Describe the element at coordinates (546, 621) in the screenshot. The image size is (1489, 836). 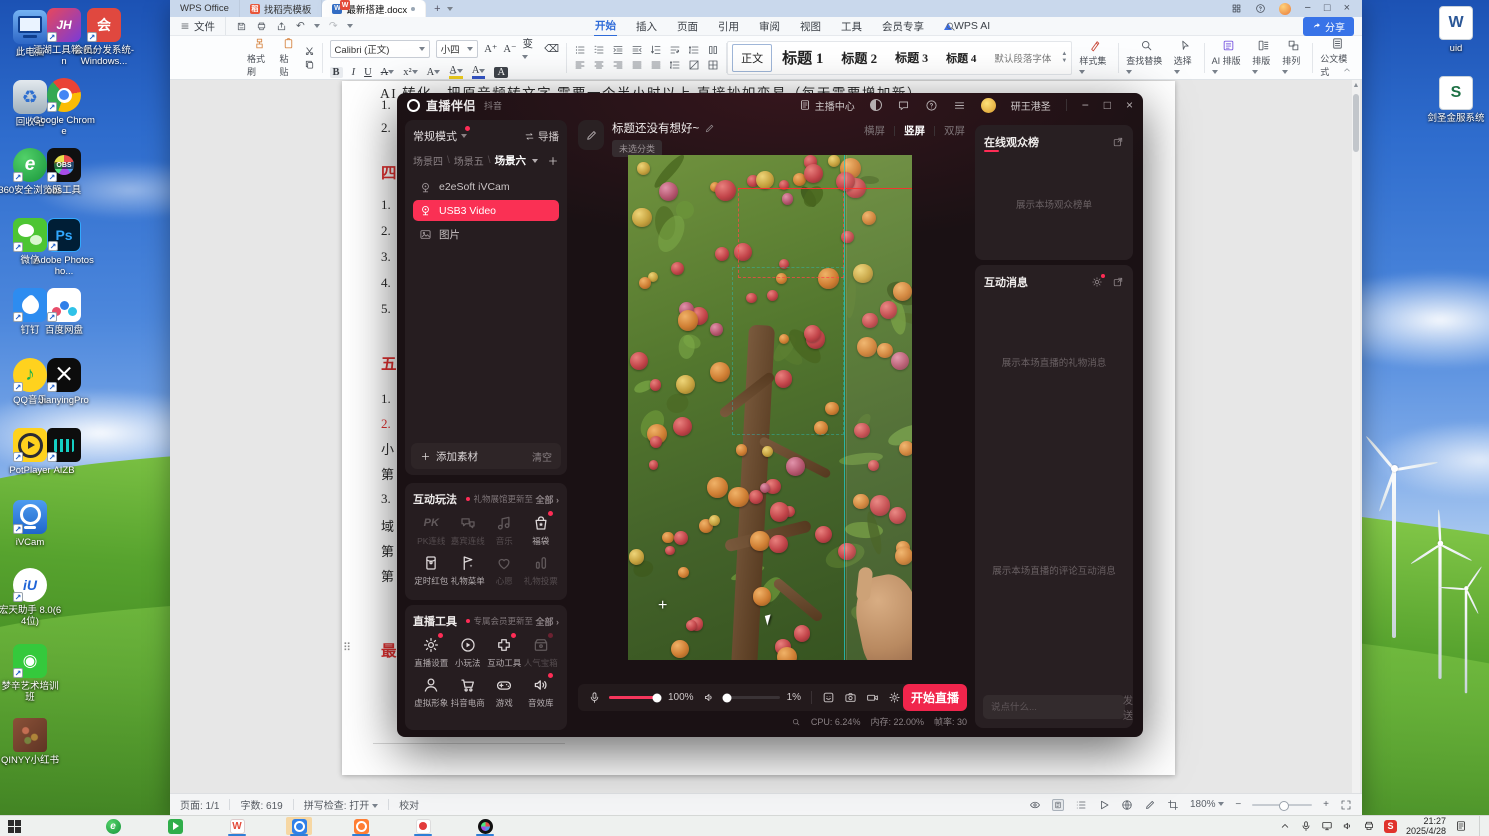
I see `tools-more-link: 全部 ›` at that location.